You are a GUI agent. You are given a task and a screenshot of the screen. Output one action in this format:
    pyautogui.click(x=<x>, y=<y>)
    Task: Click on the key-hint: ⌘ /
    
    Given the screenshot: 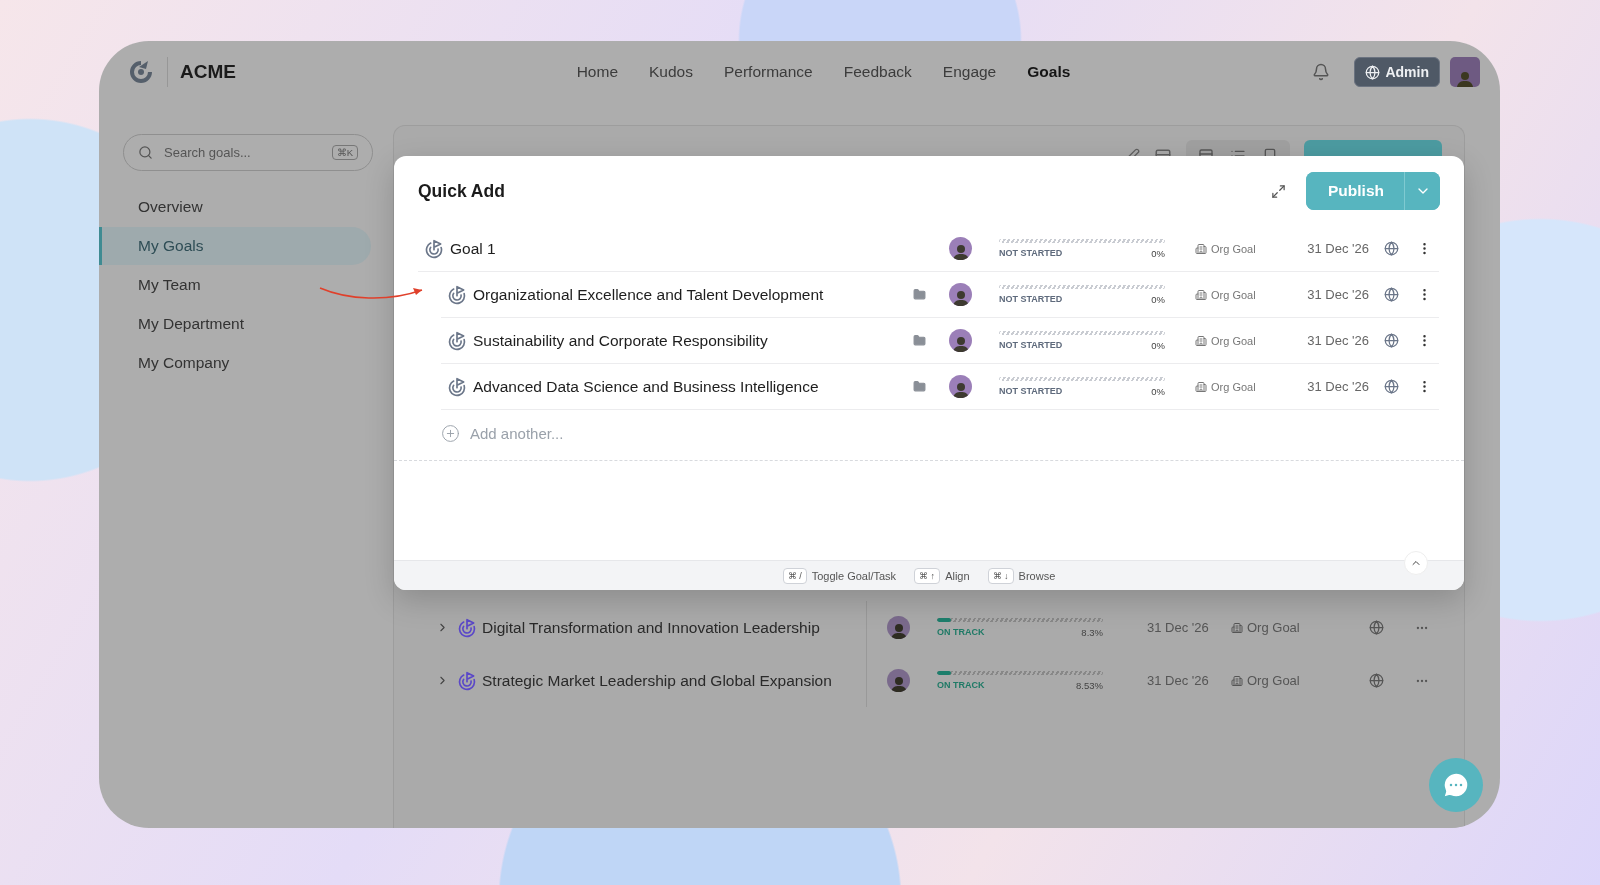 What is the action you would take?
    pyautogui.click(x=794, y=575)
    